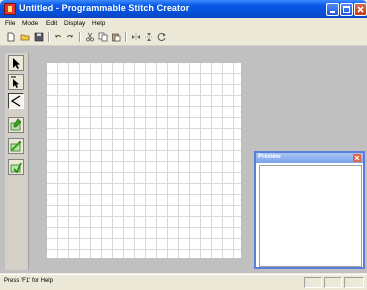  I want to click on status-text: Press 'F1' for Help, so click(28, 281).